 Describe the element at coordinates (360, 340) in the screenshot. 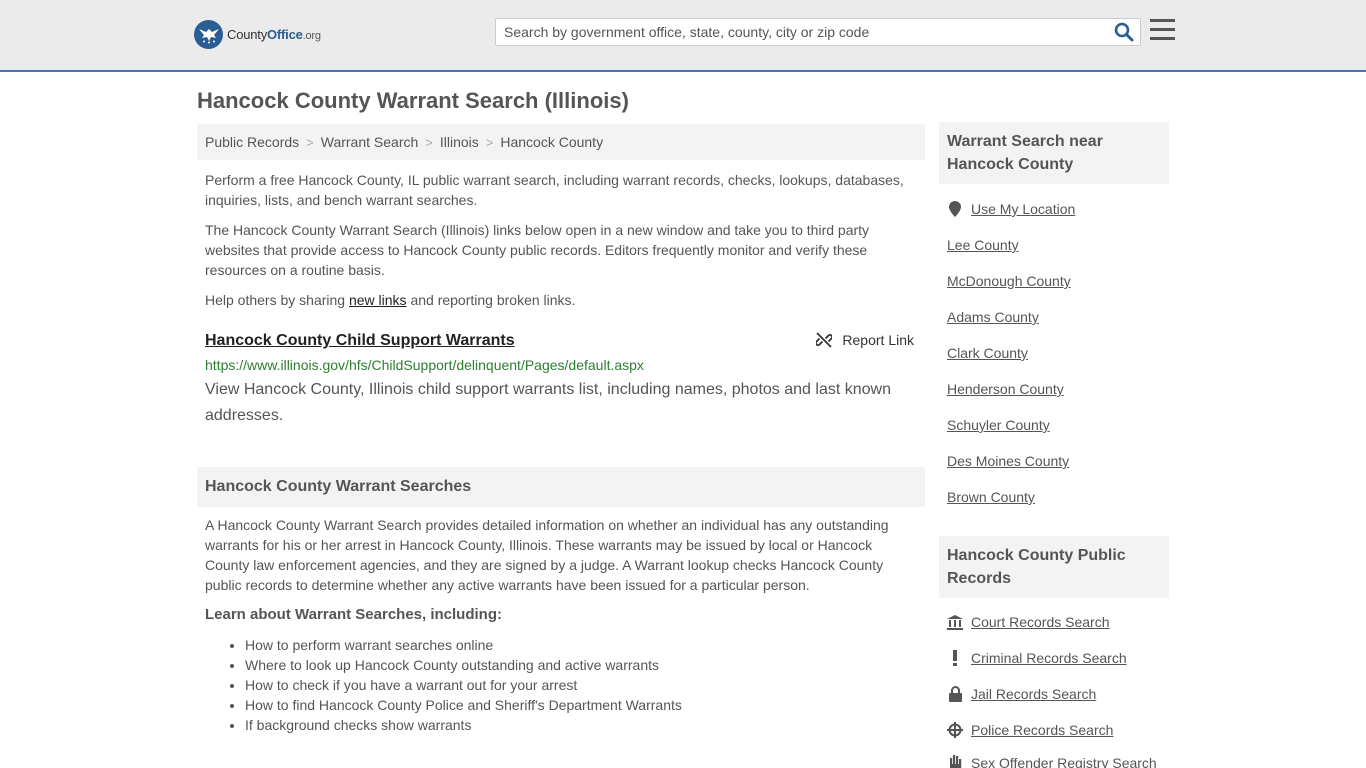

I see `link-card-title: Hancock County Child Support Warrants` at that location.